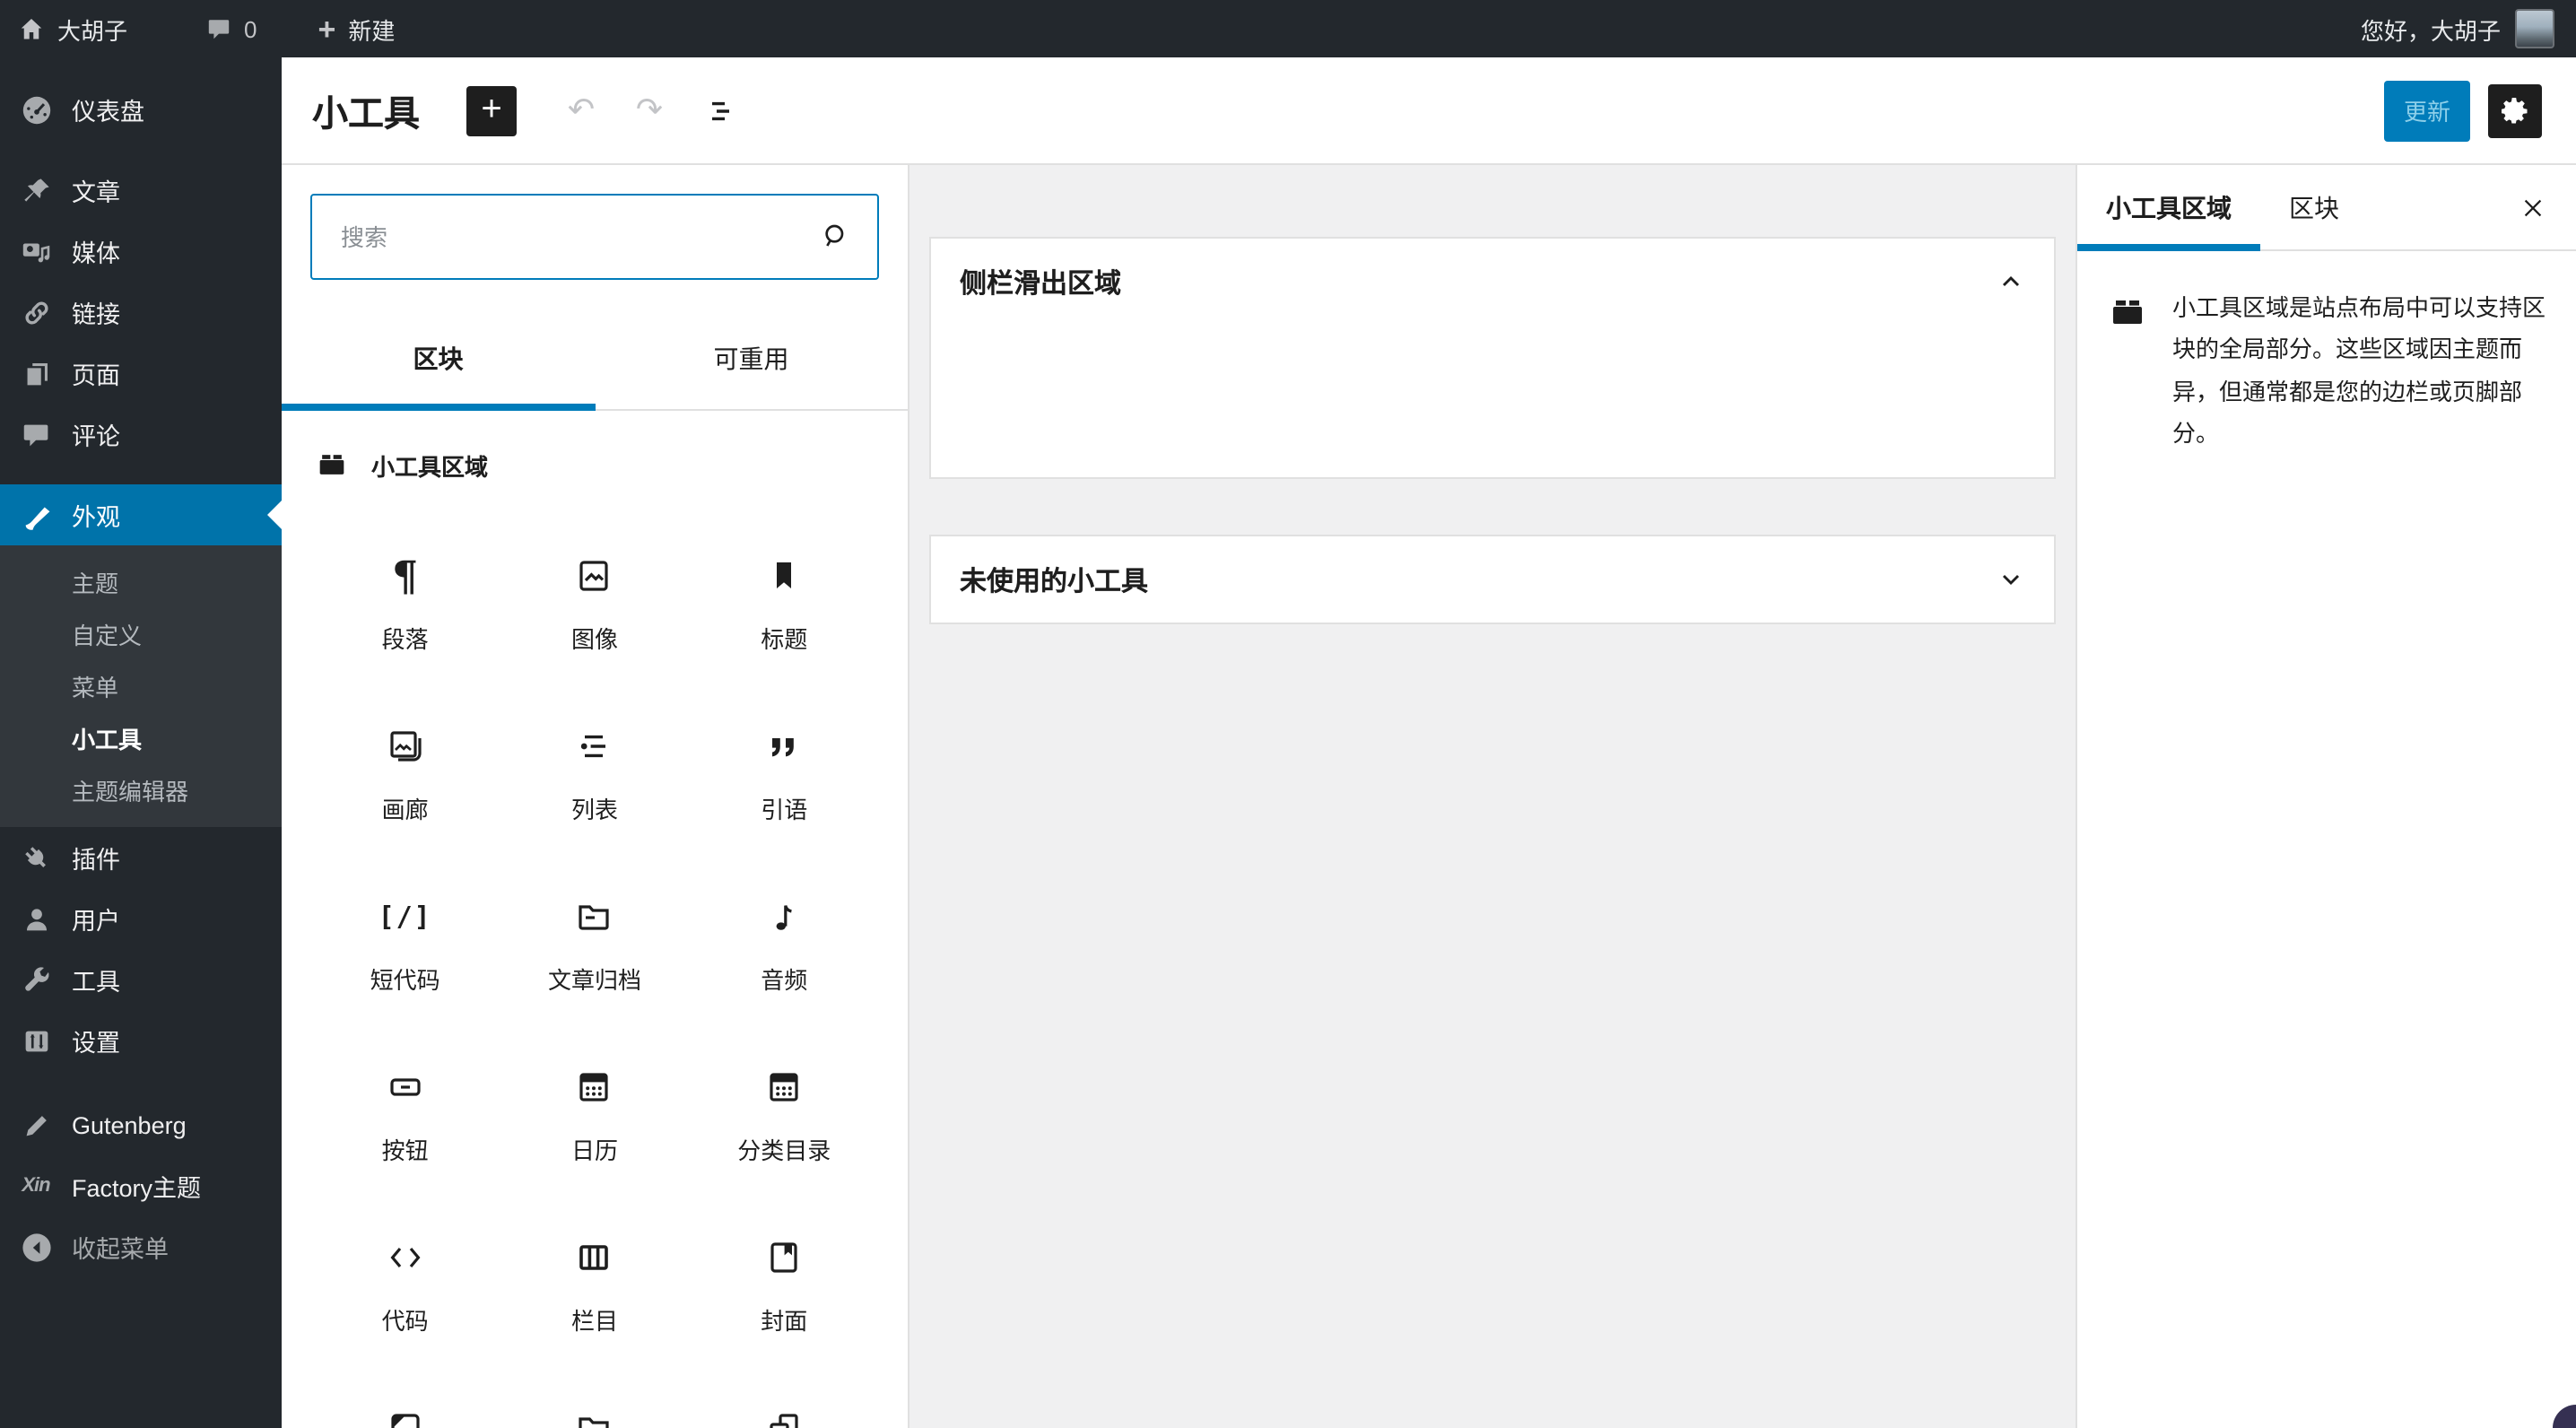  I want to click on settings-gear-button, so click(2515, 110).